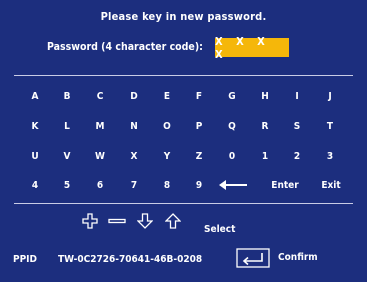  I want to click on ppid-value: TW-0C2726-70641-46B-0208, so click(130, 259).